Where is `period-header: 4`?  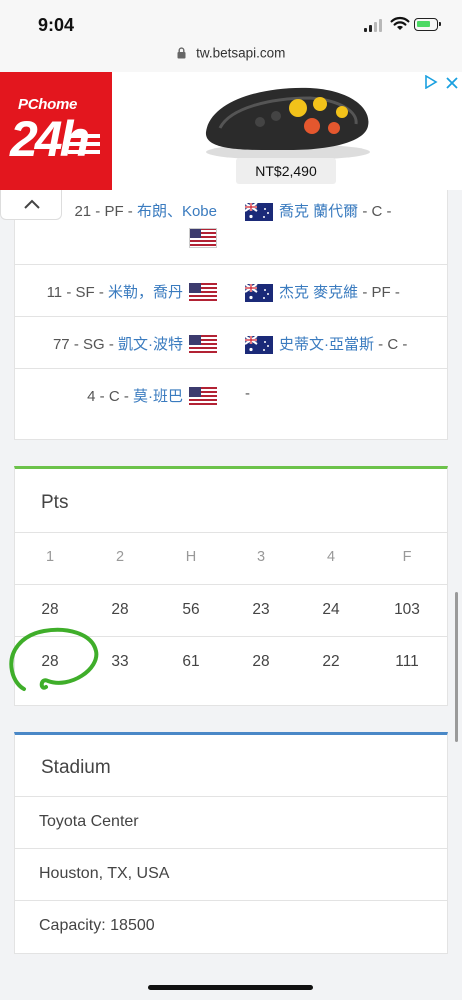 period-header: 4 is located at coordinates (331, 557).